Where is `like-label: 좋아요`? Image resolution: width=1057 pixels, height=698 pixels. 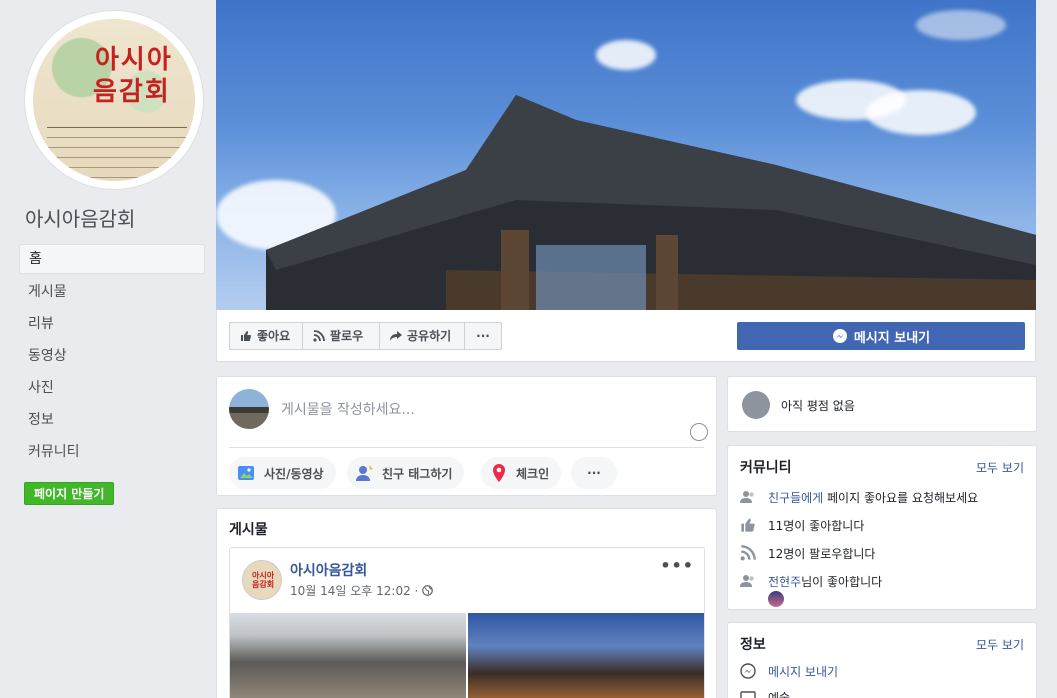 like-label: 좋아요 is located at coordinates (274, 336).